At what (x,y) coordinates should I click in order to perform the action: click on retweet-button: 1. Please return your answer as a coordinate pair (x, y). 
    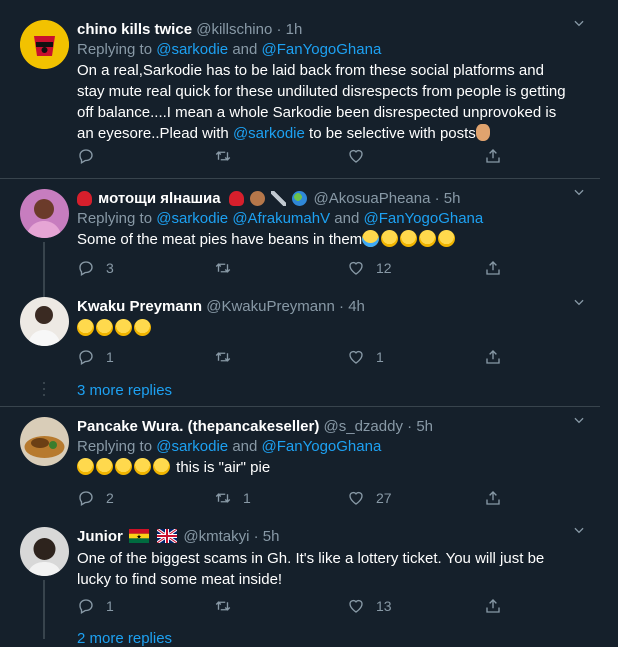
    Looking at the image, I should click on (232, 498).